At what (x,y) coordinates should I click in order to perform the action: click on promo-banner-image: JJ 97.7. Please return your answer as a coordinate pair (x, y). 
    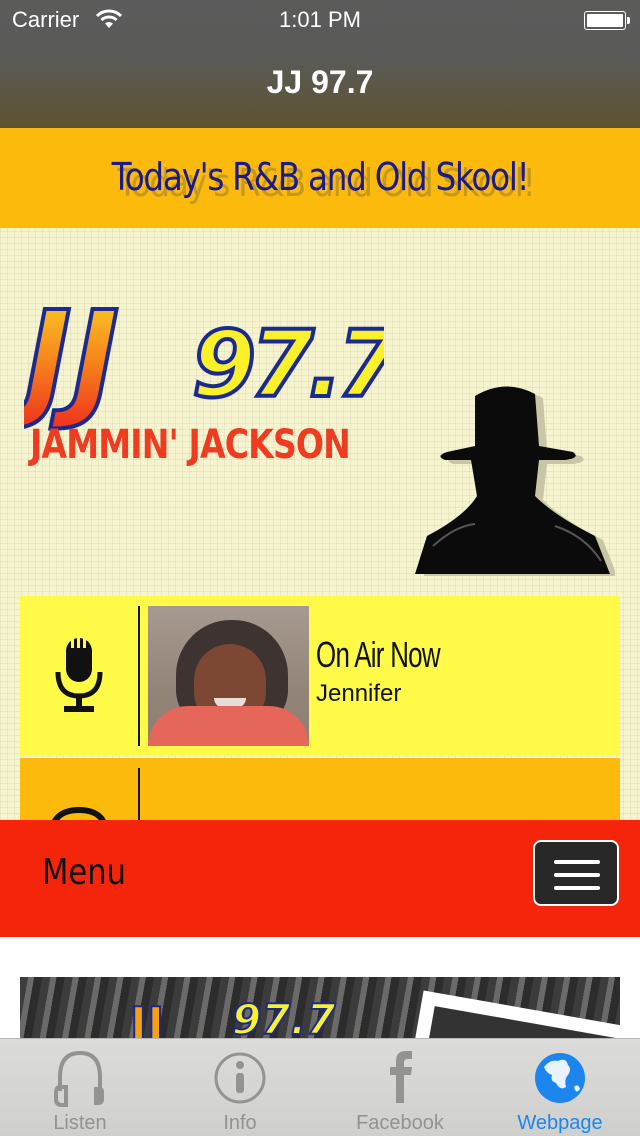
    Looking at the image, I should click on (320, 1007).